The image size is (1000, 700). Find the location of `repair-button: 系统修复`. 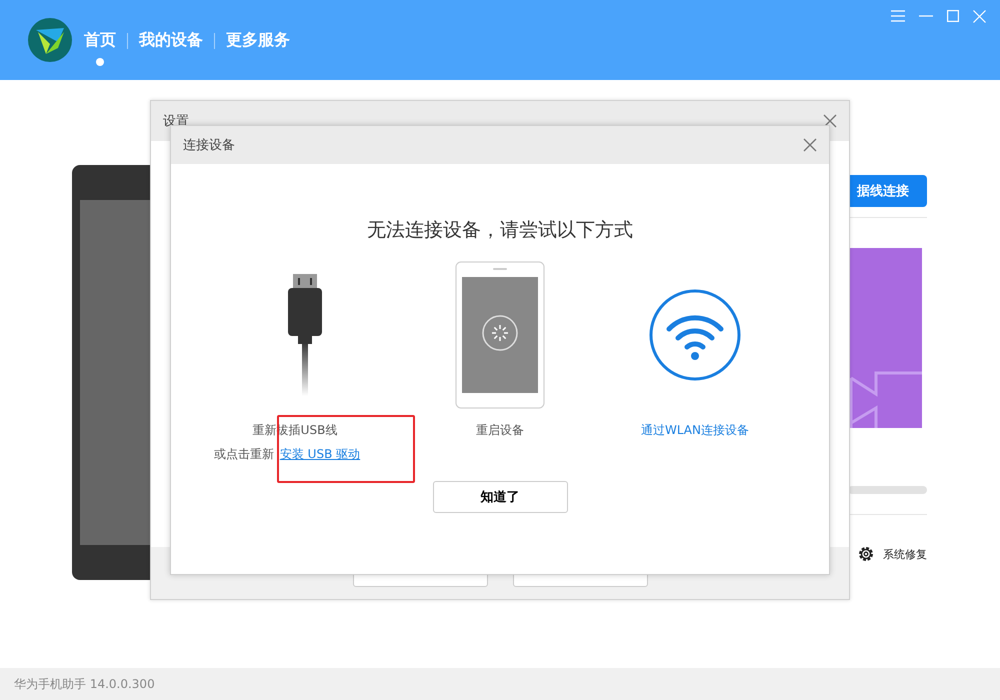

repair-button: 系统修复 is located at coordinates (892, 554).